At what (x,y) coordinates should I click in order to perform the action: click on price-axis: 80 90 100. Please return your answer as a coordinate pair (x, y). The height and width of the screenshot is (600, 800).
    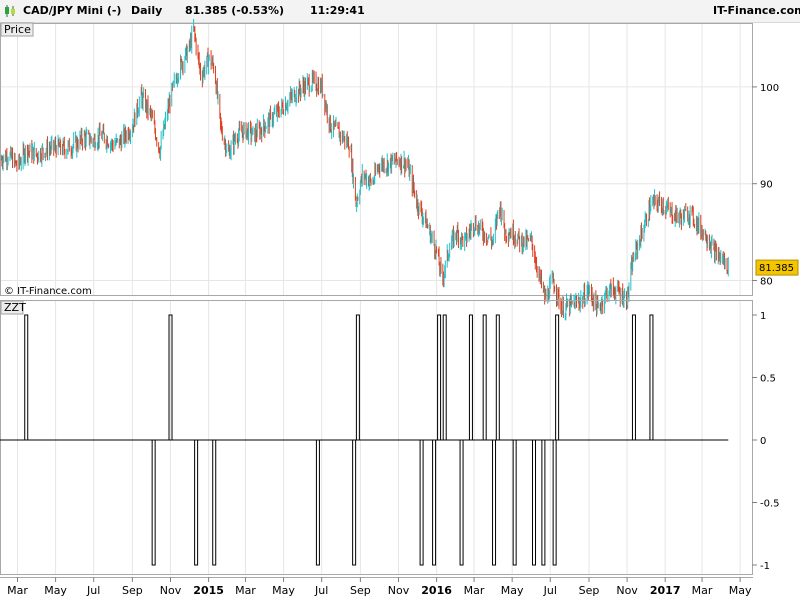
    Looking at the image, I should click on (765, 185).